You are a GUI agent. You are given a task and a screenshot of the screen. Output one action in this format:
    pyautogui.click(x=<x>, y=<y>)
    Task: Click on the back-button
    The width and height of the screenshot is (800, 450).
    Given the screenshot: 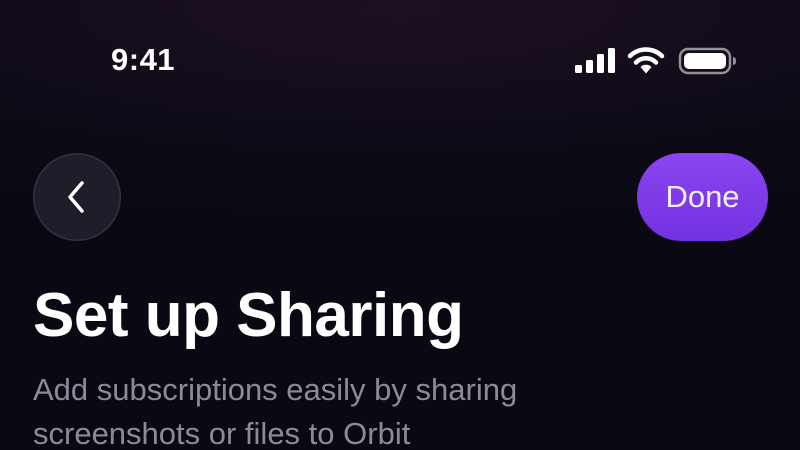 What is the action you would take?
    pyautogui.click(x=77, y=197)
    